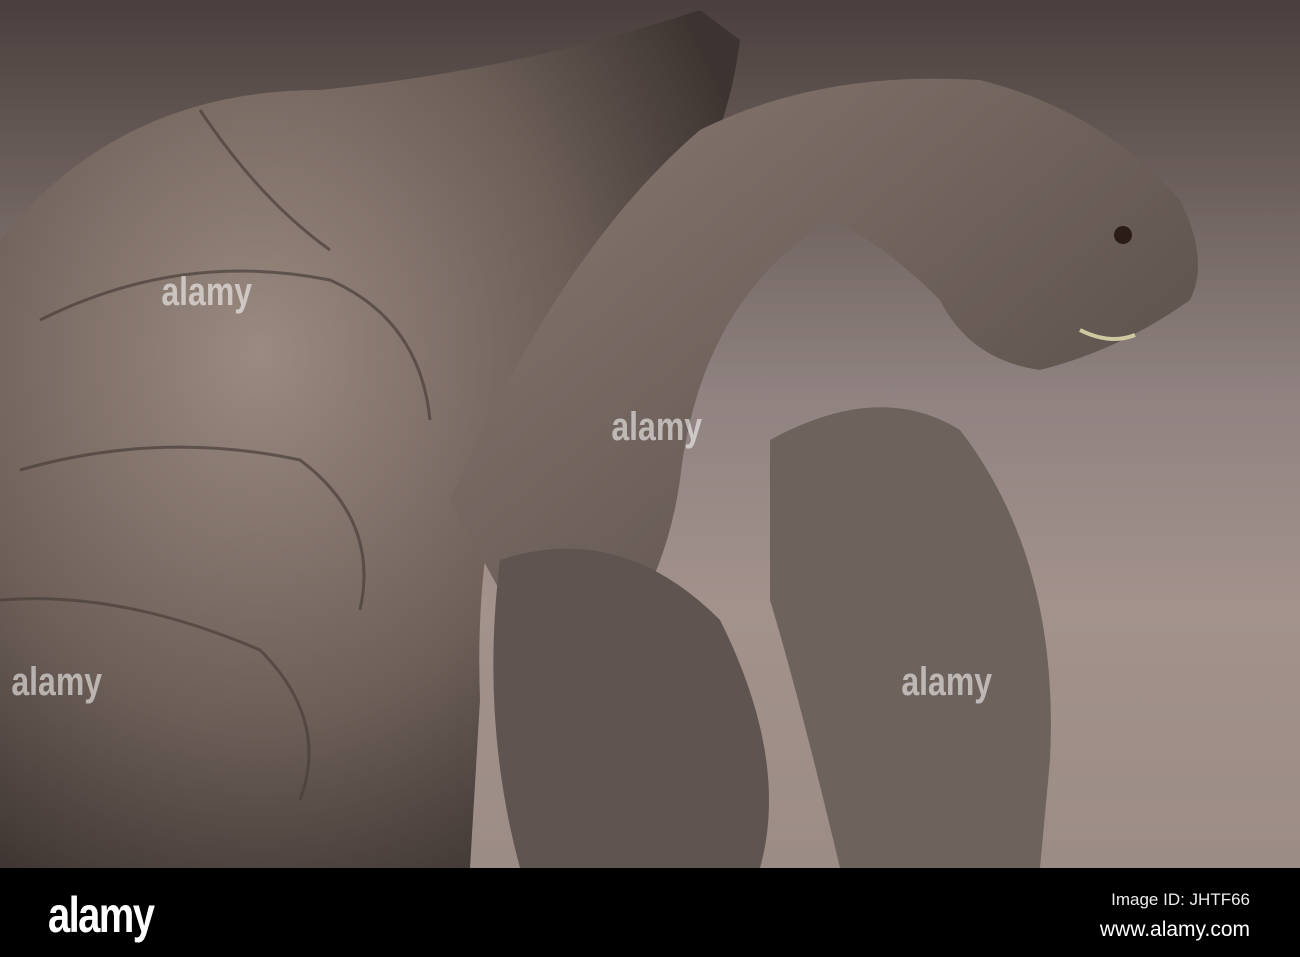 The width and height of the screenshot is (1300, 957). What do you see at coordinates (1123, 235) in the screenshot?
I see `eye` at bounding box center [1123, 235].